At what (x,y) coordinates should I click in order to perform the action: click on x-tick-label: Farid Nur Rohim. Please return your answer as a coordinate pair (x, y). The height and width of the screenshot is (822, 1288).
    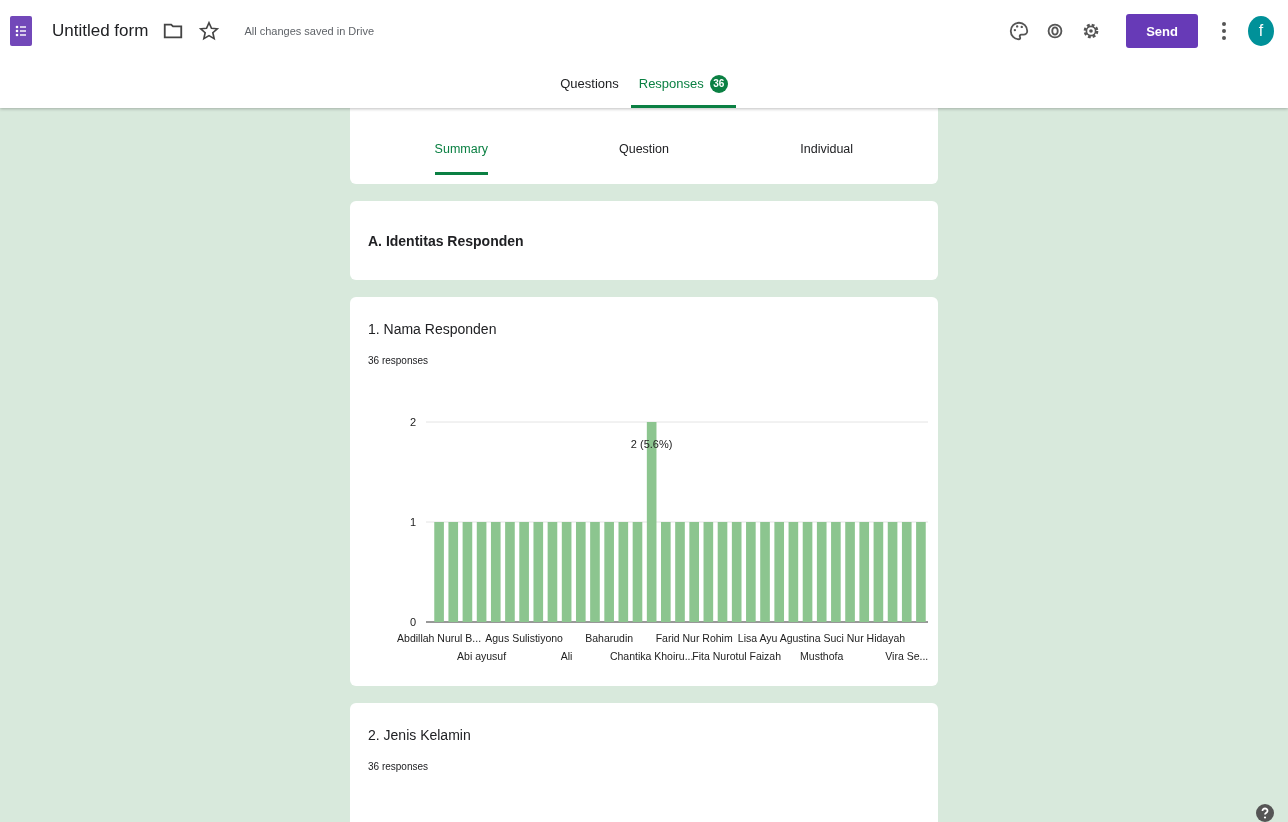
    Looking at the image, I should click on (694, 638).